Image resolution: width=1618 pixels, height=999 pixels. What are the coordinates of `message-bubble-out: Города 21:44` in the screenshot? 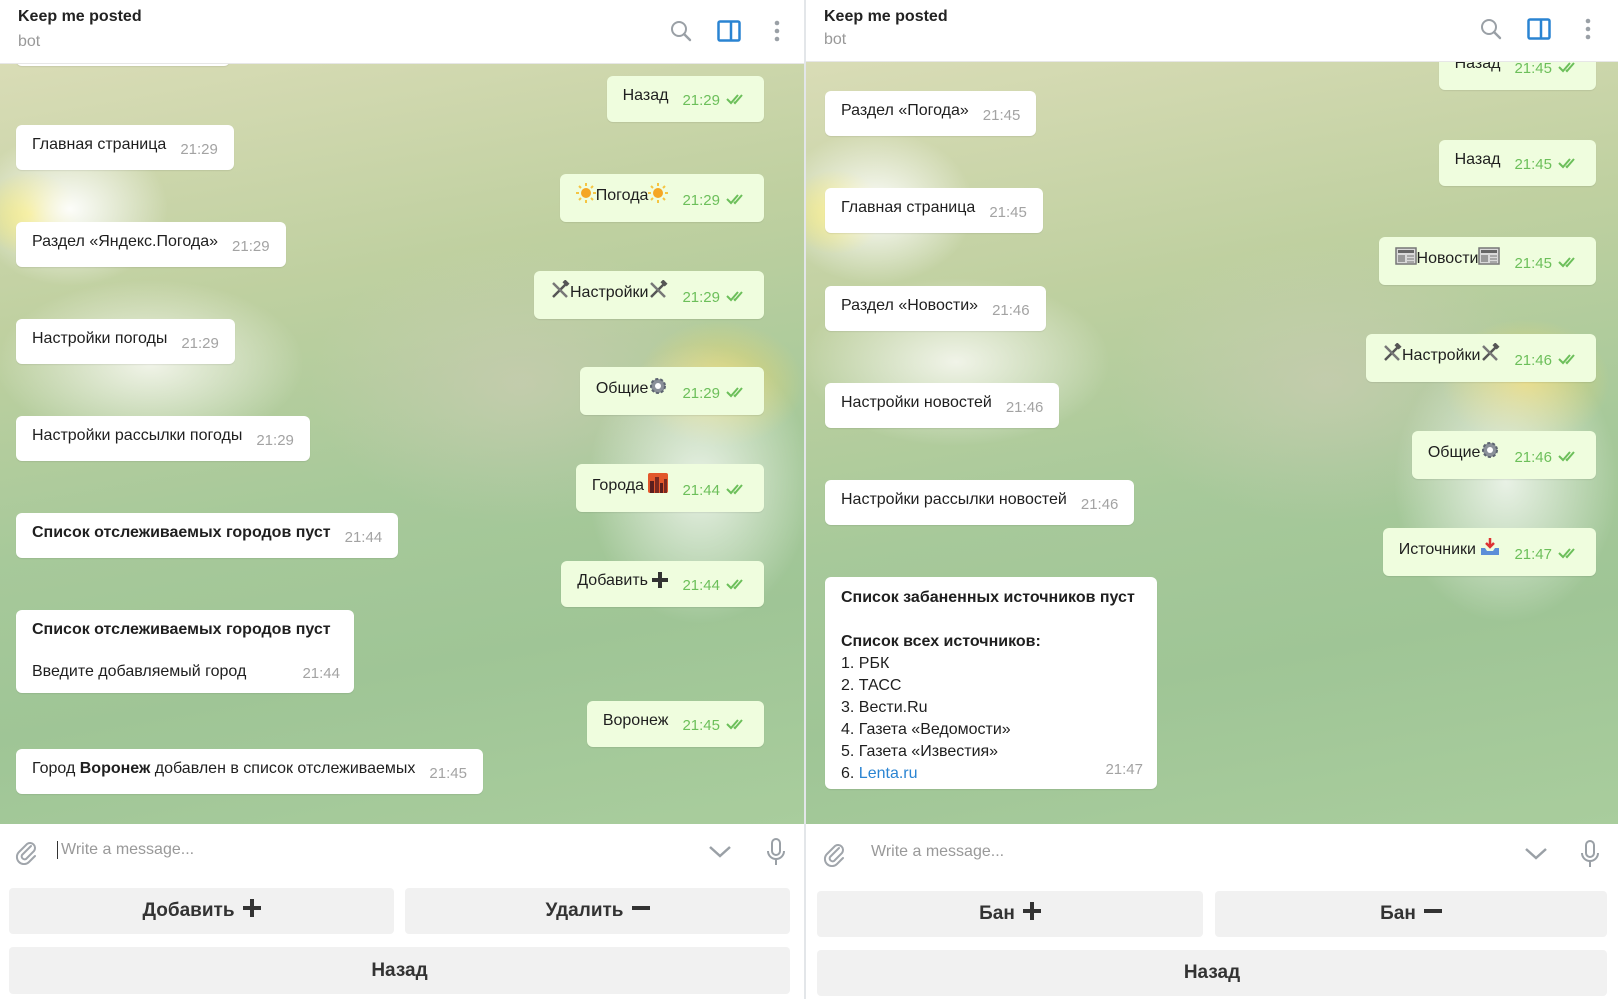 It's located at (669, 488).